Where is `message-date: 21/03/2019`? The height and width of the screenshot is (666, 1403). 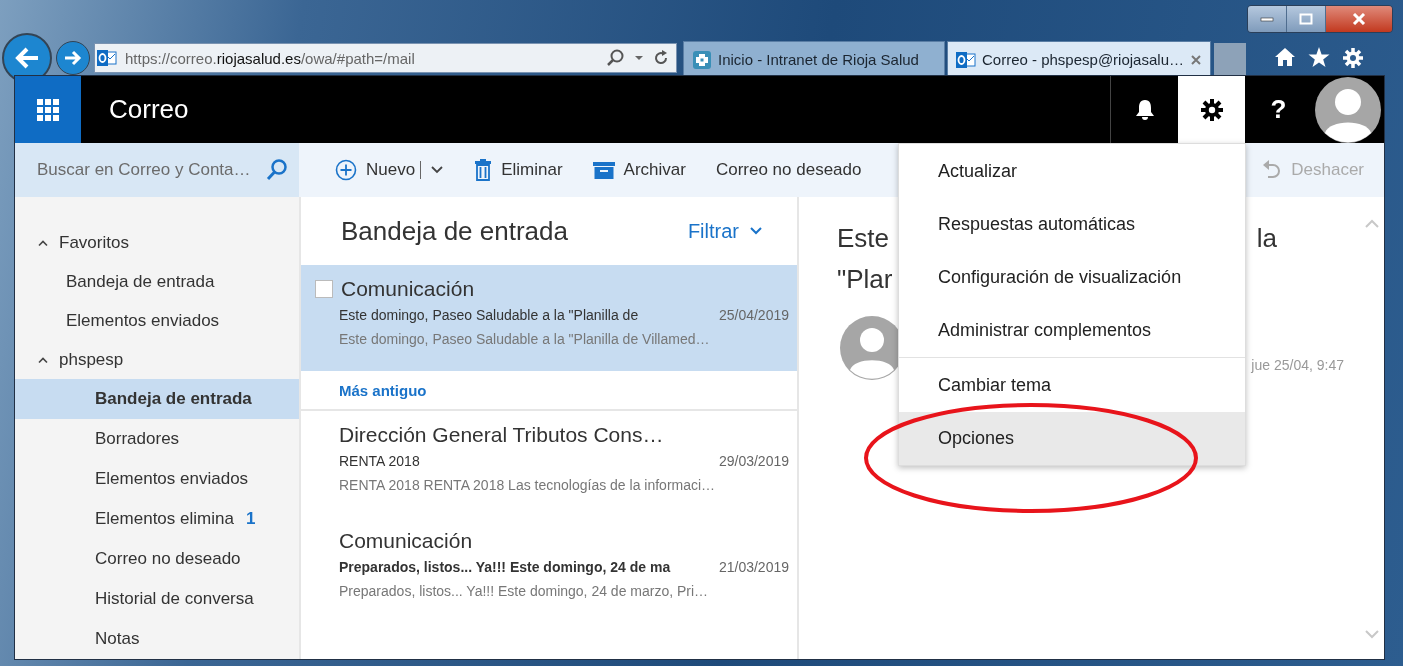
message-date: 21/03/2019 is located at coordinates (753, 567).